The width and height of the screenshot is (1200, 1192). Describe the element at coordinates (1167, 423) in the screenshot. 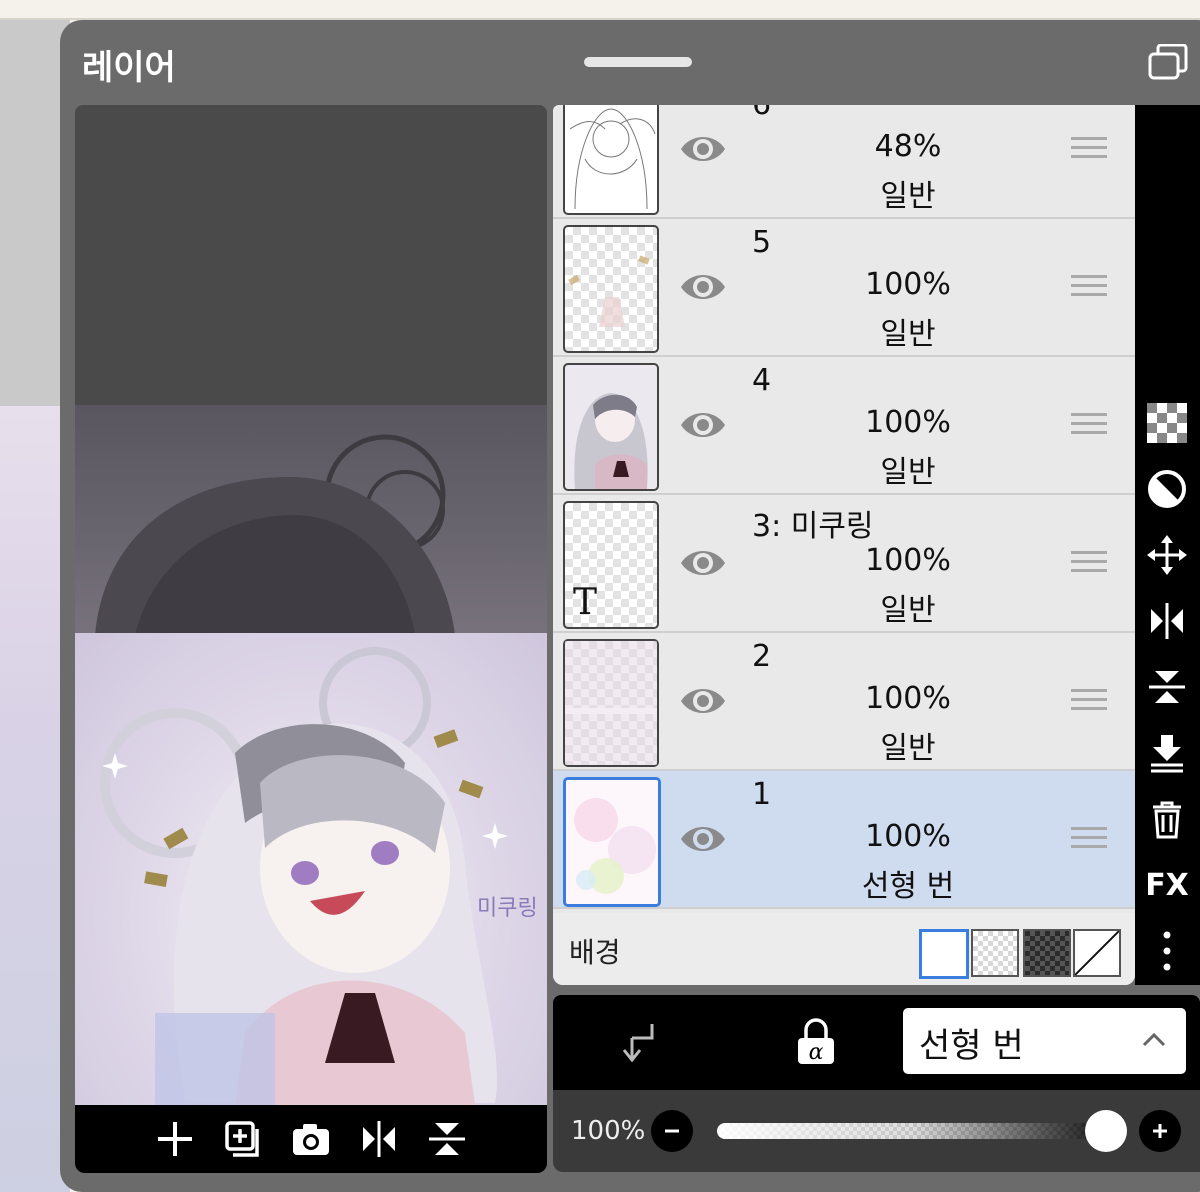

I see `transparency-checker-icon` at that location.